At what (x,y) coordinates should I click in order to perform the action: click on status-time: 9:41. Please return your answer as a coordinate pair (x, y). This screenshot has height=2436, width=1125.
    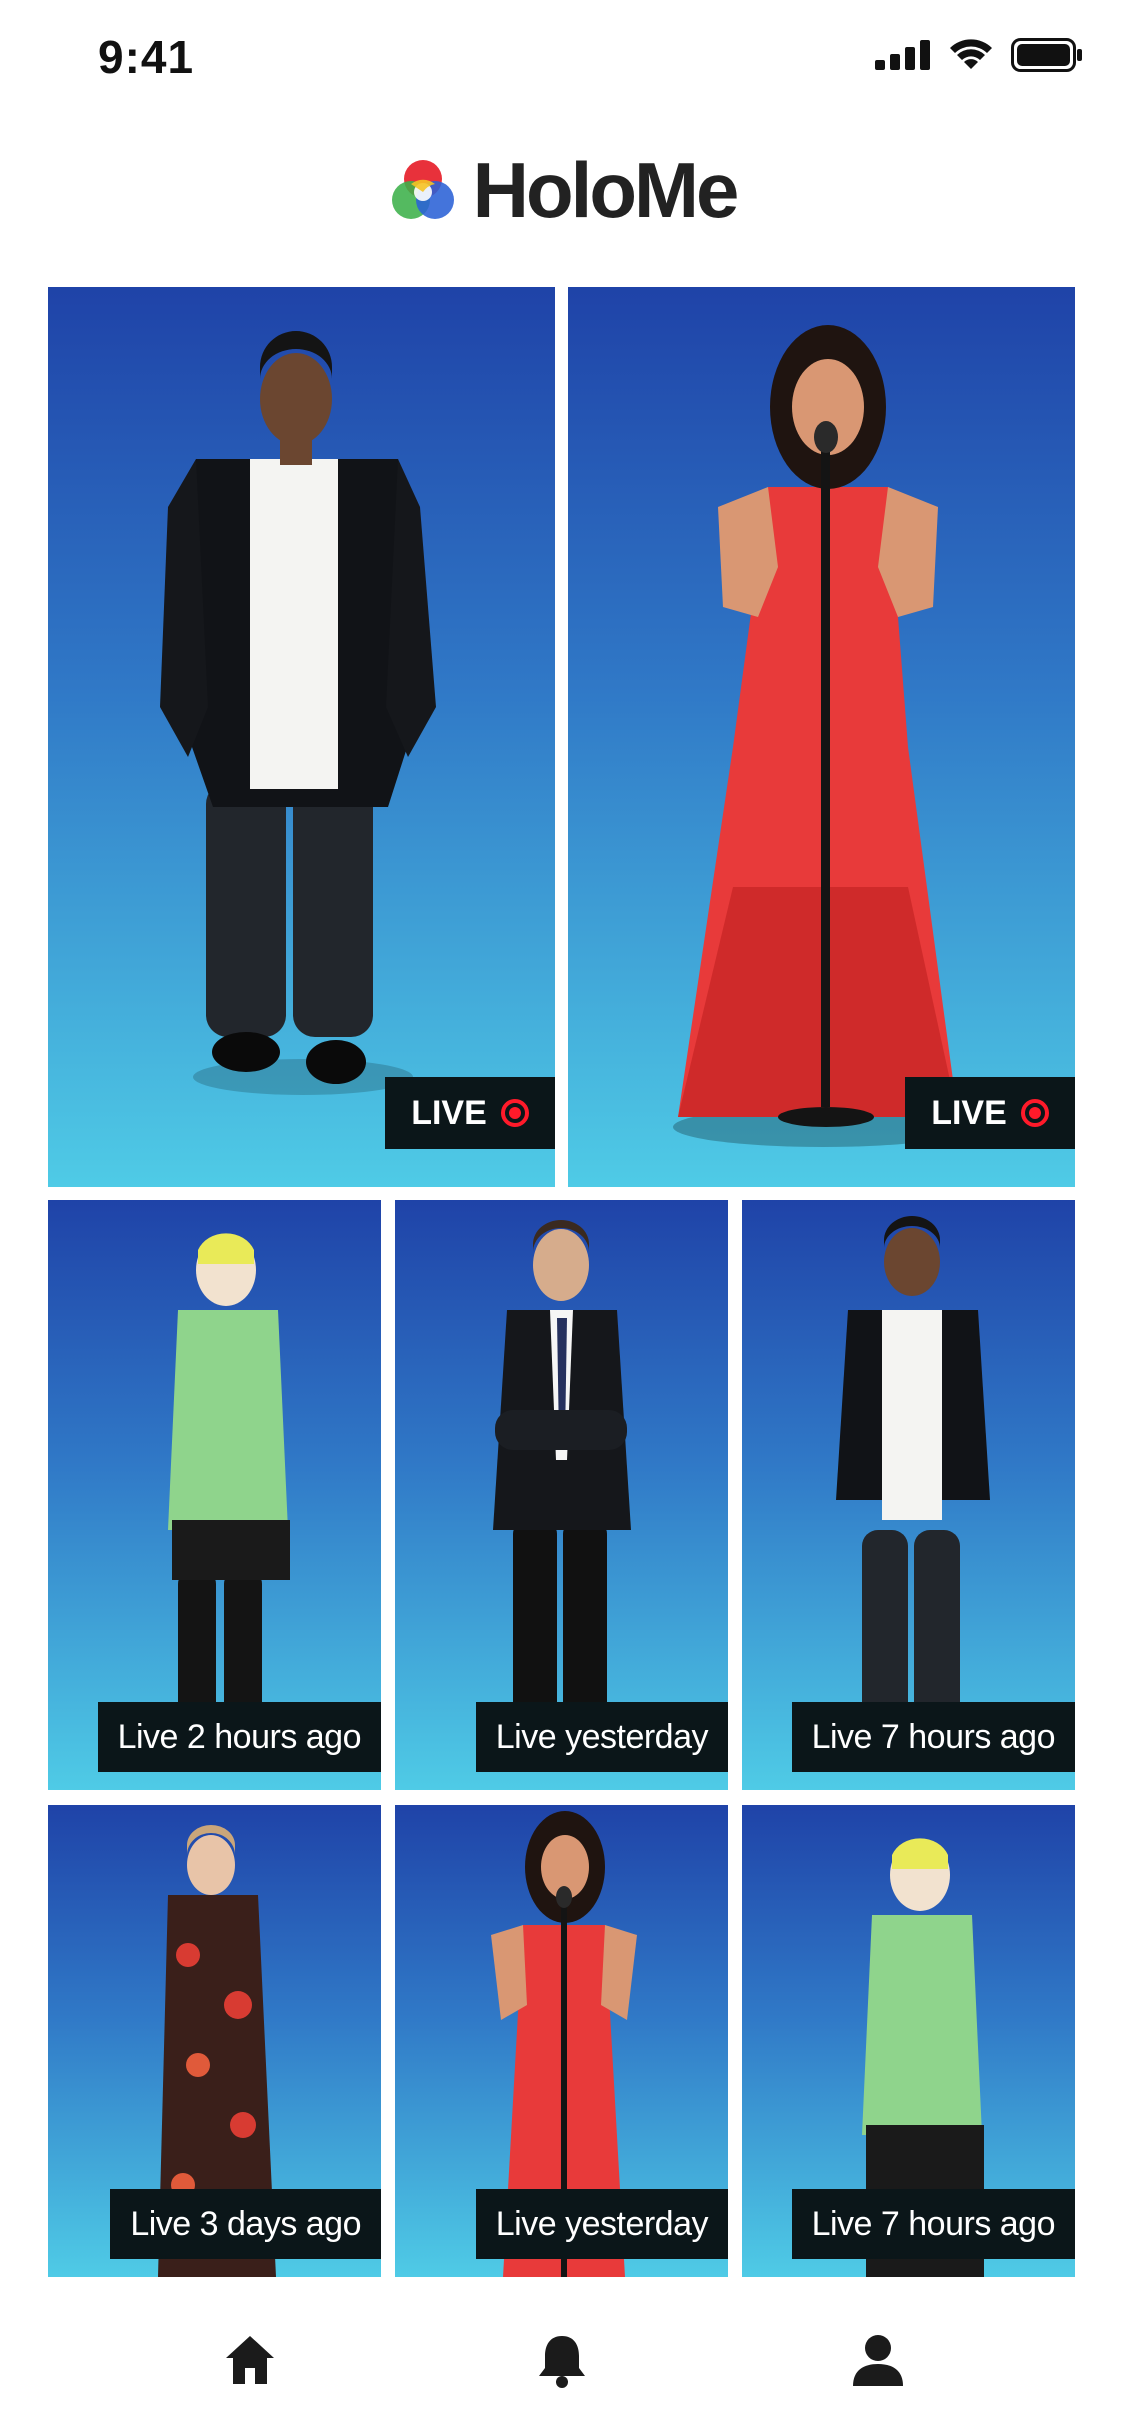
    Looking at the image, I should click on (146, 57).